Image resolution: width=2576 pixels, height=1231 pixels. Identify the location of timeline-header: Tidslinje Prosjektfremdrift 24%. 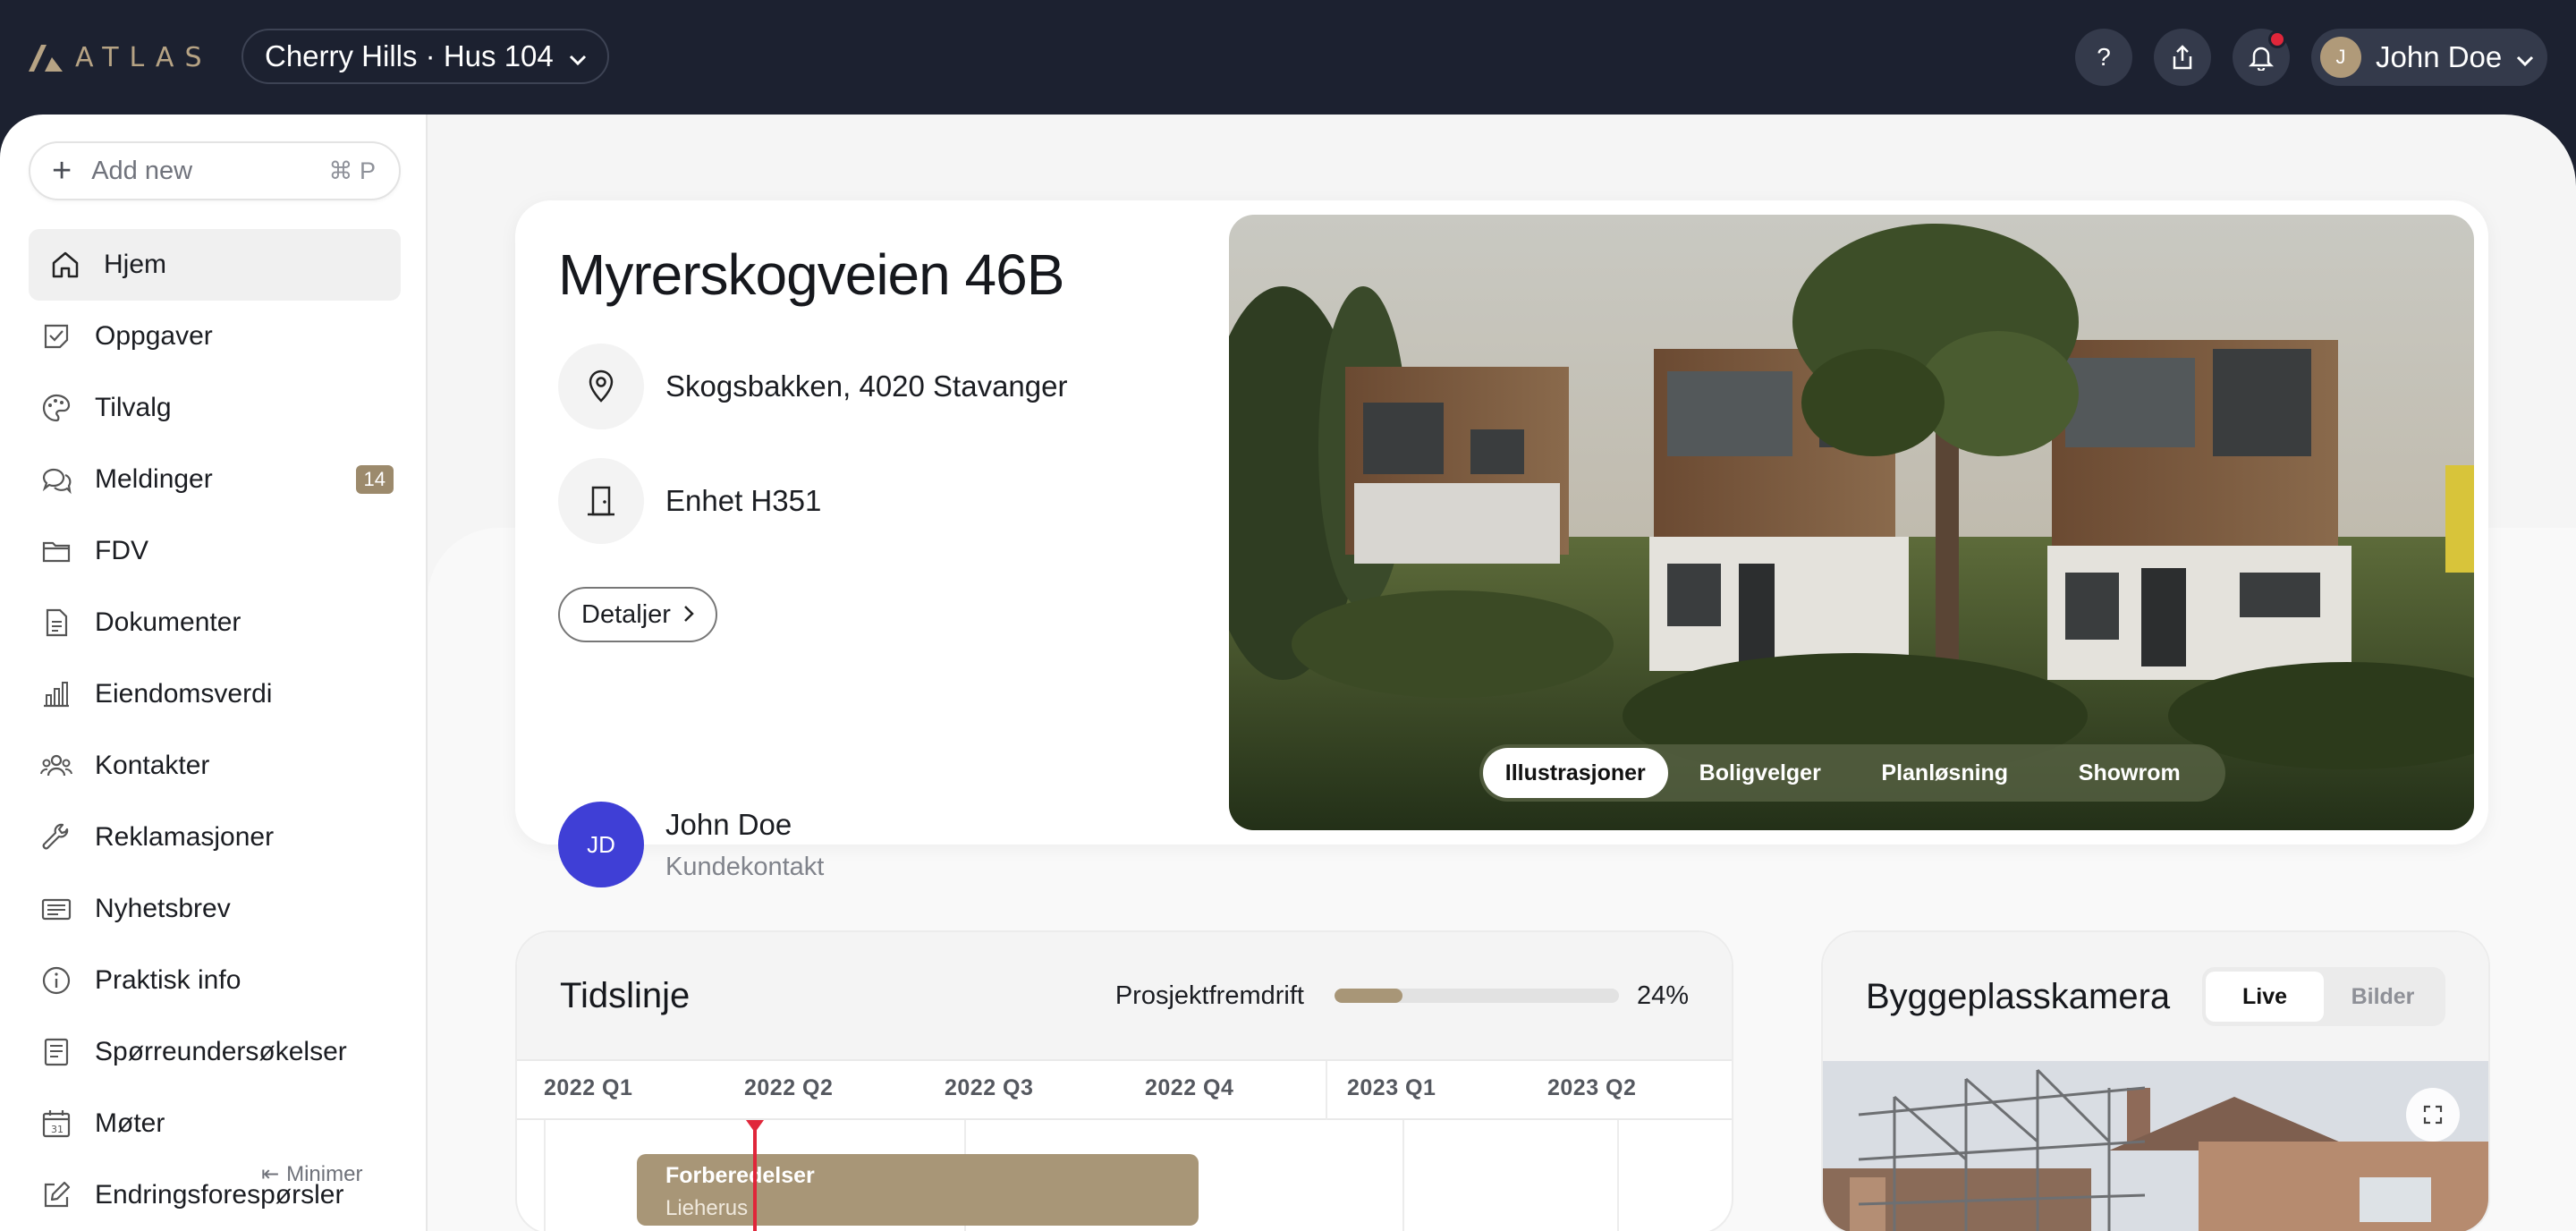
(1124, 996).